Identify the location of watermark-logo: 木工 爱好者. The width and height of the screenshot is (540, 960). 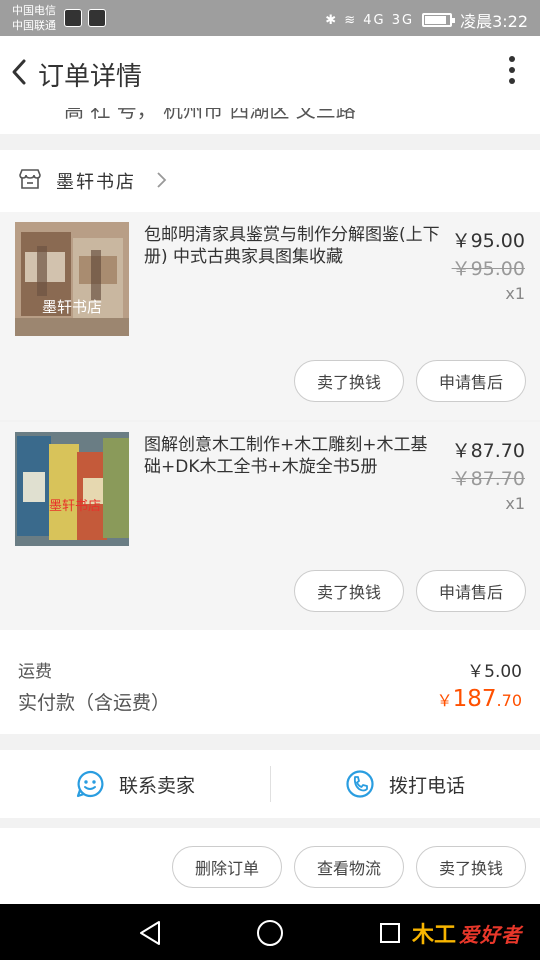
(467, 933).